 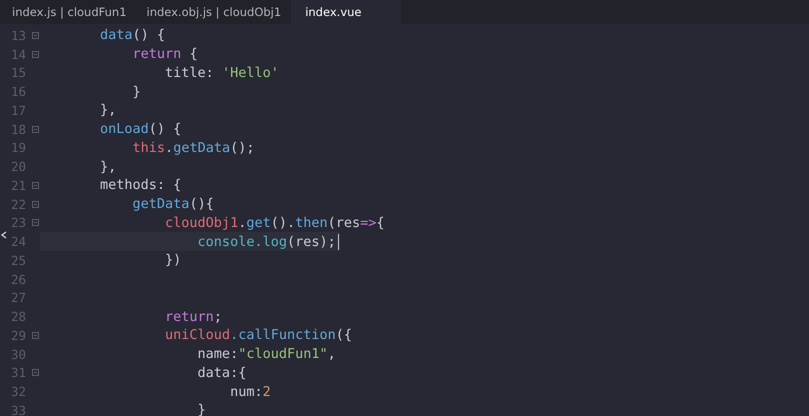 What do you see at coordinates (338, 242) in the screenshot?
I see `text-cursor` at bounding box center [338, 242].